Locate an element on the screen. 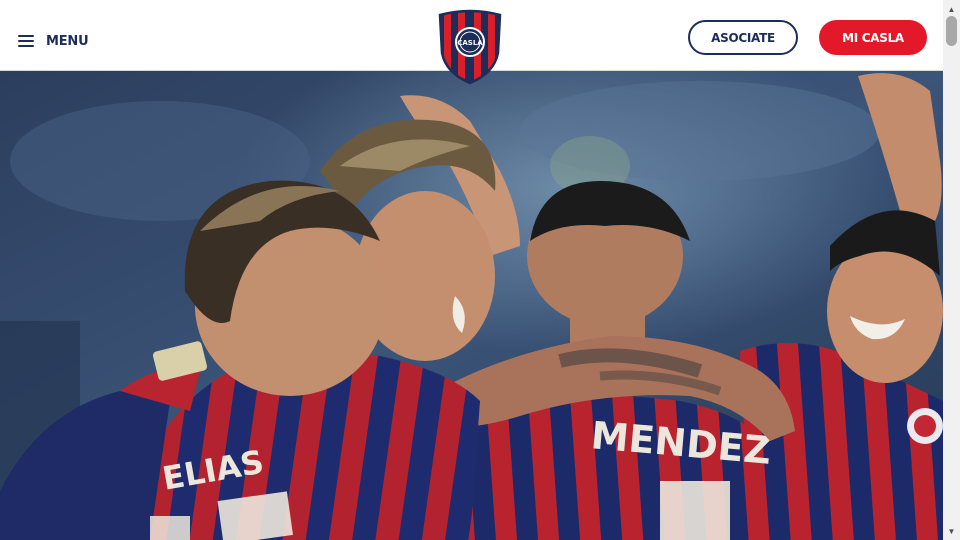  scrollbar-thumb is located at coordinates (951, 31).